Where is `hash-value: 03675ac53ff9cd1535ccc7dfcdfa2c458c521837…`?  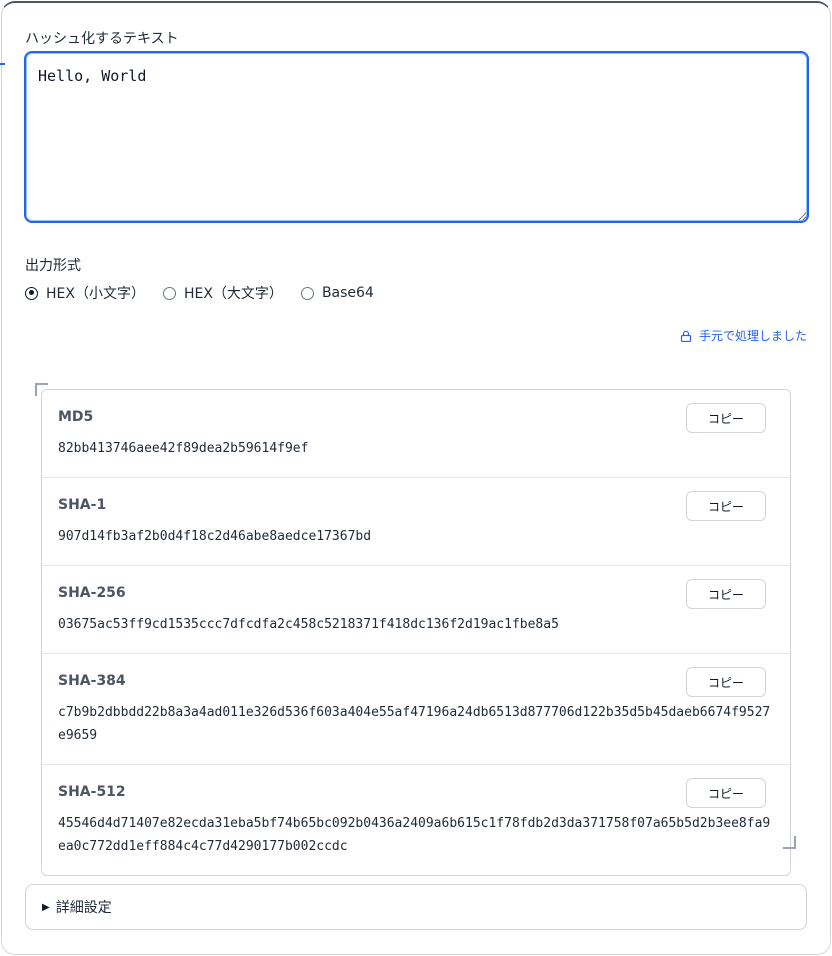 hash-value: 03675ac53ff9cd1535ccc7dfcdfa2c458c521837… is located at coordinates (308, 624).